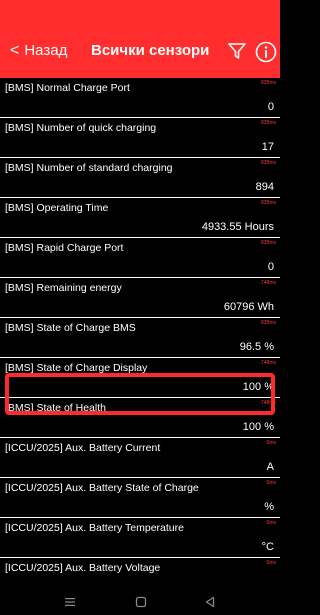 The image size is (320, 615). What do you see at coordinates (237, 227) in the screenshot?
I see `sensor-value: 4933.55 Hours` at bounding box center [237, 227].